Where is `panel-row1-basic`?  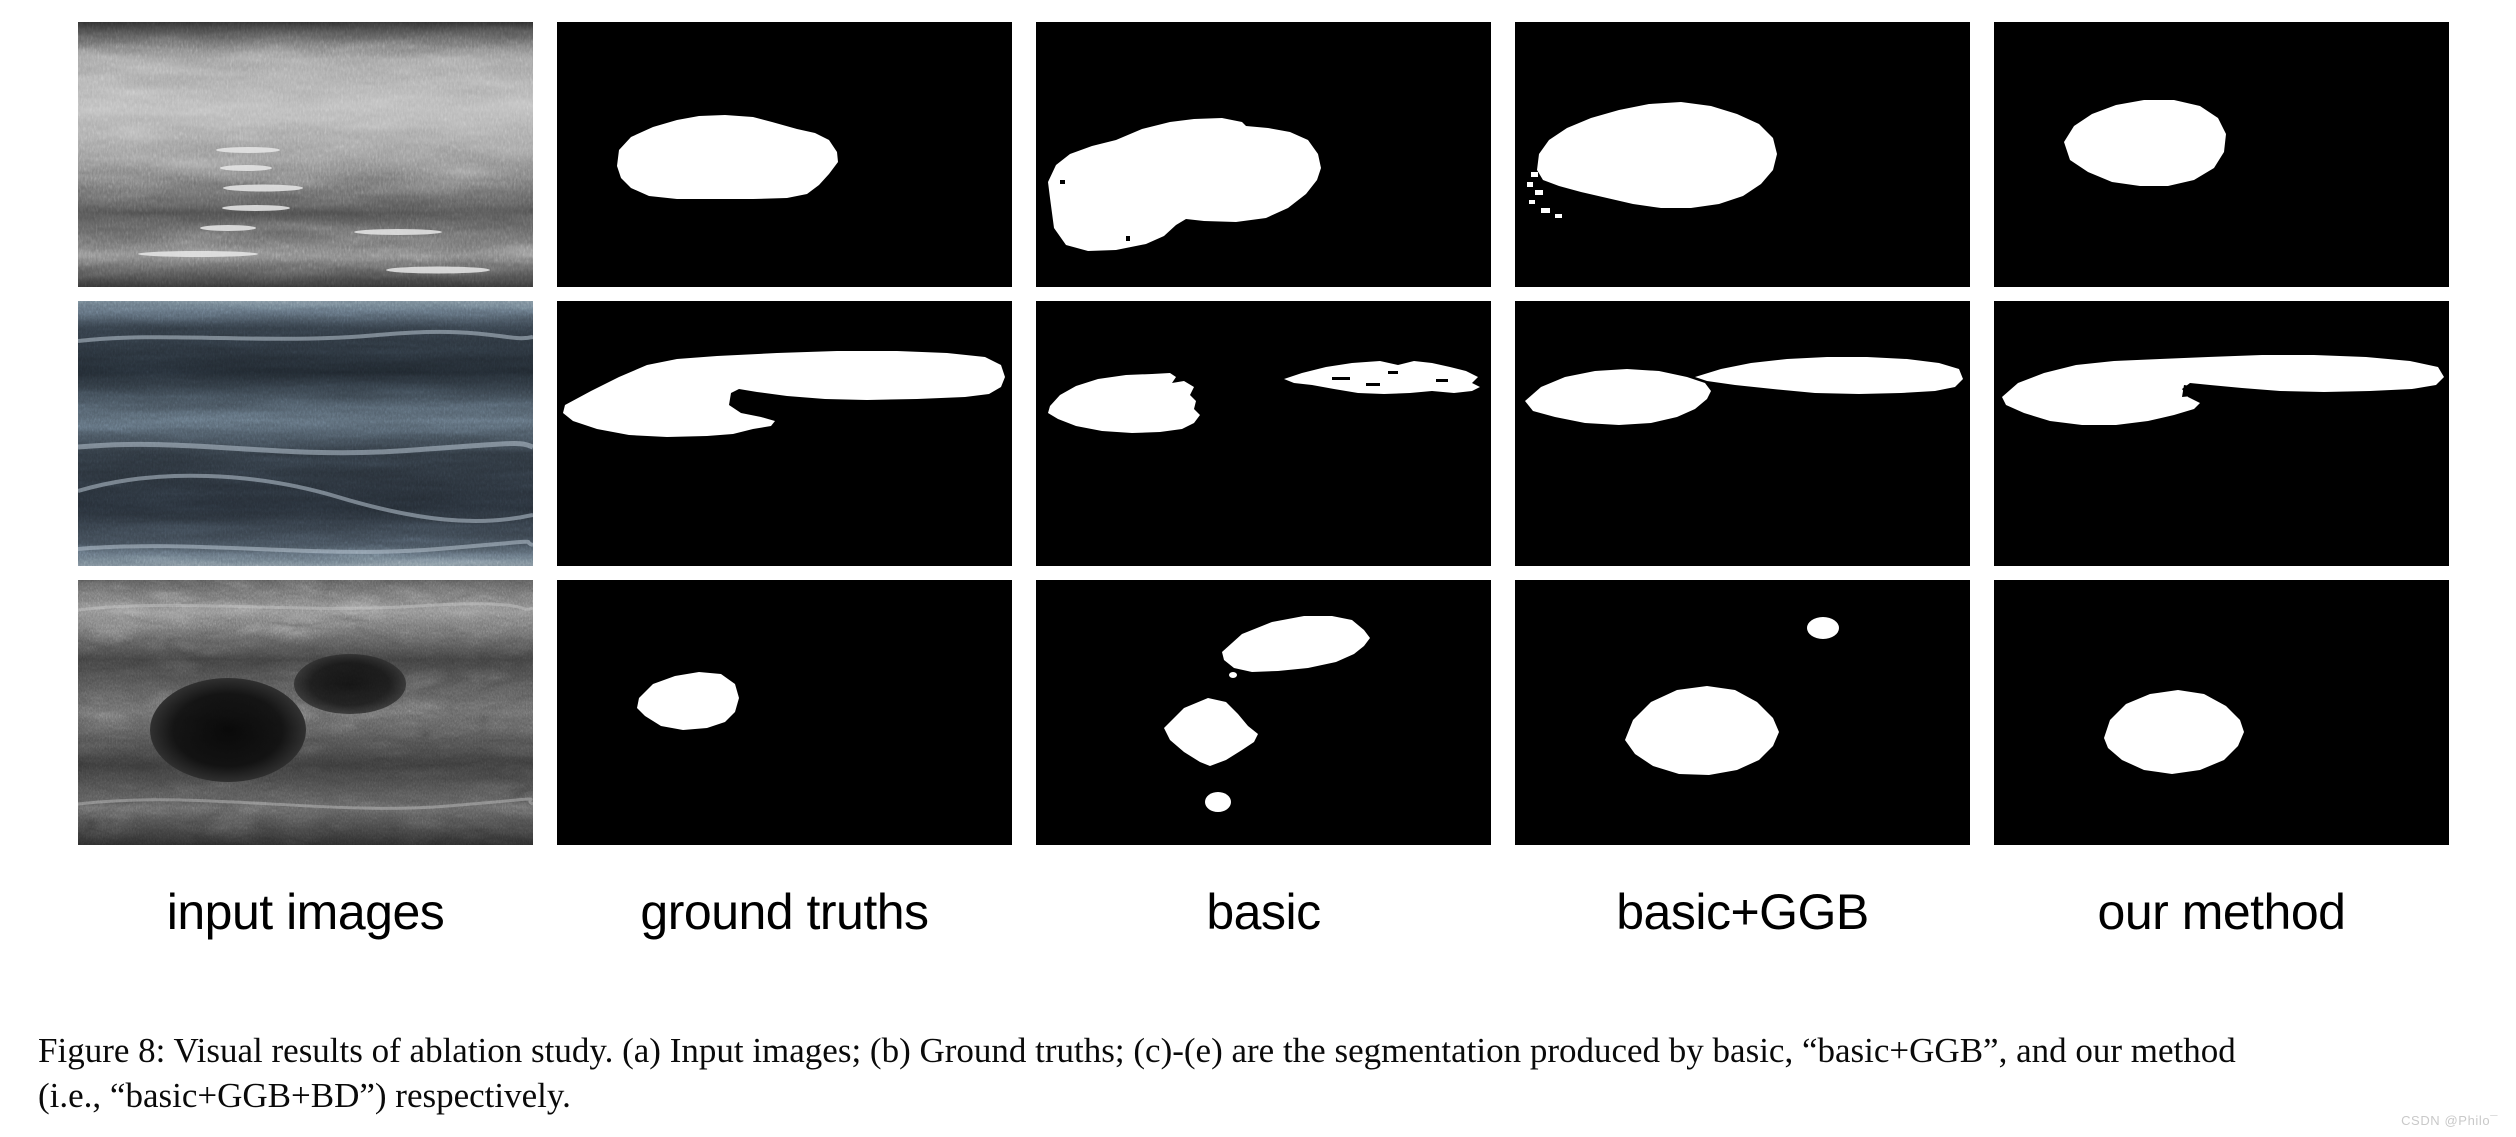 panel-row1-basic is located at coordinates (1263, 154).